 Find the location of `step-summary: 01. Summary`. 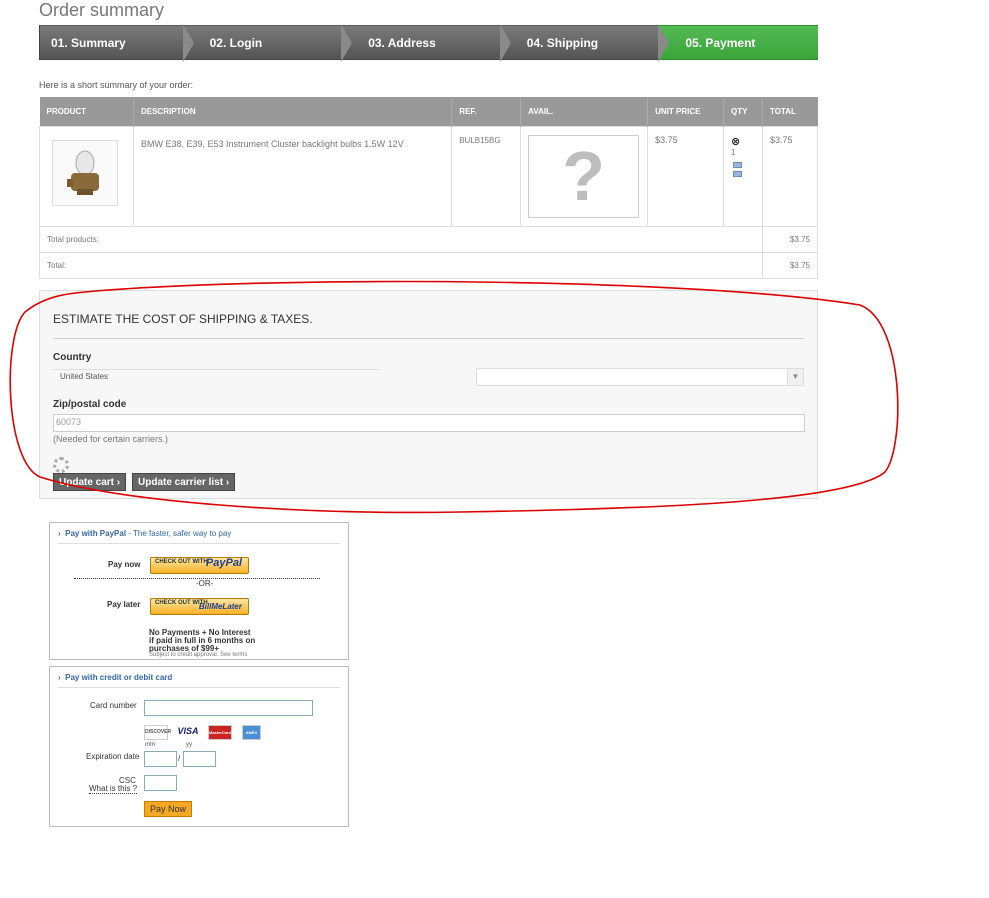

step-summary: 01. Summary is located at coordinates (116, 43).